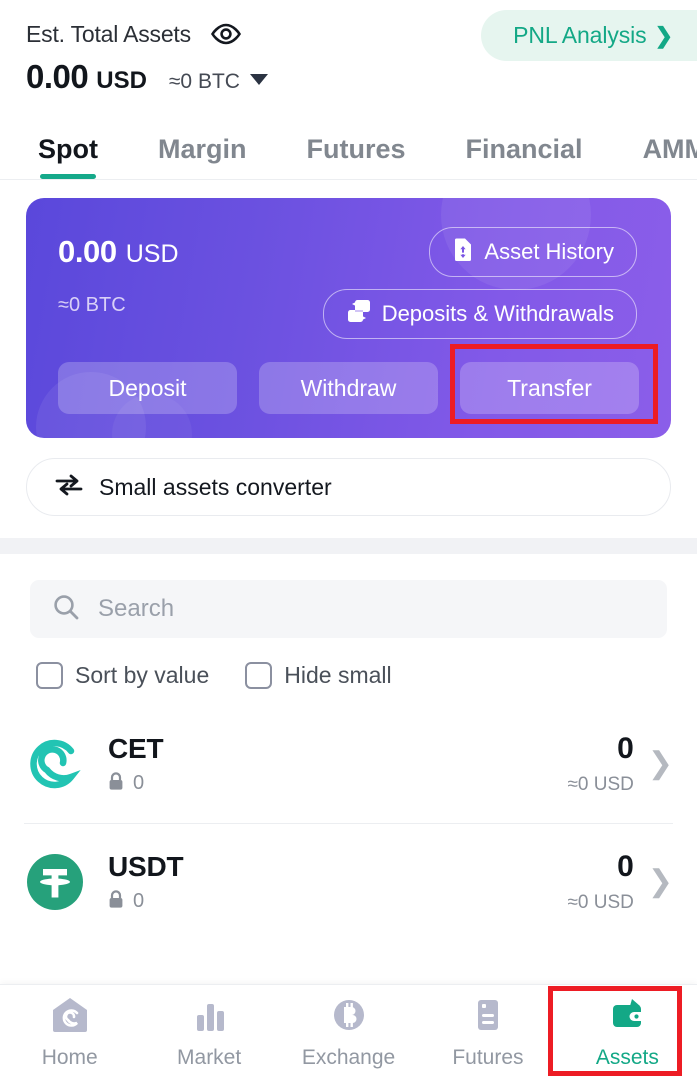  I want to click on sort-by-value-label: Sort by value, so click(142, 675).